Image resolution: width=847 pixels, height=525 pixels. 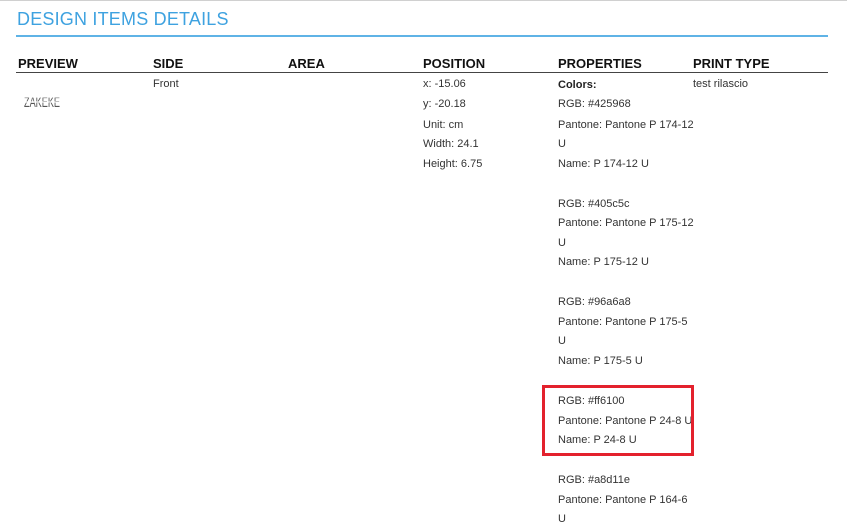 I want to click on position-unit: Unit: cm, so click(x=443, y=125).